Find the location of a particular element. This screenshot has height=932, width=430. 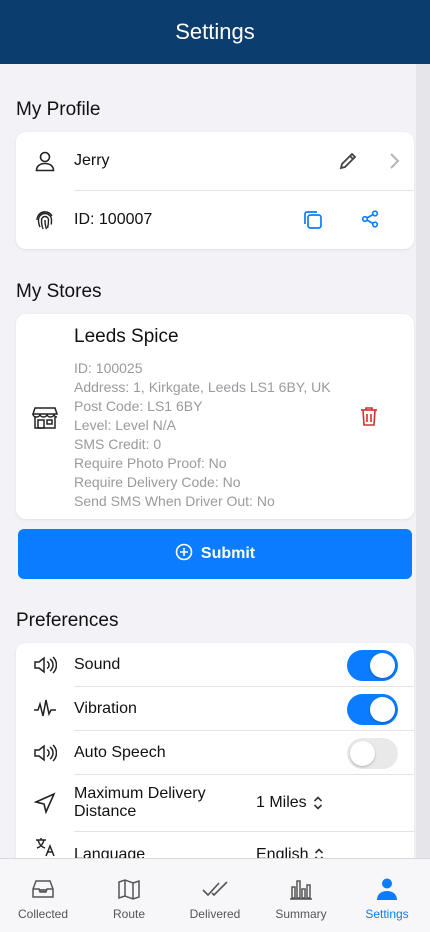

user-icon is located at coordinates (45, 161).